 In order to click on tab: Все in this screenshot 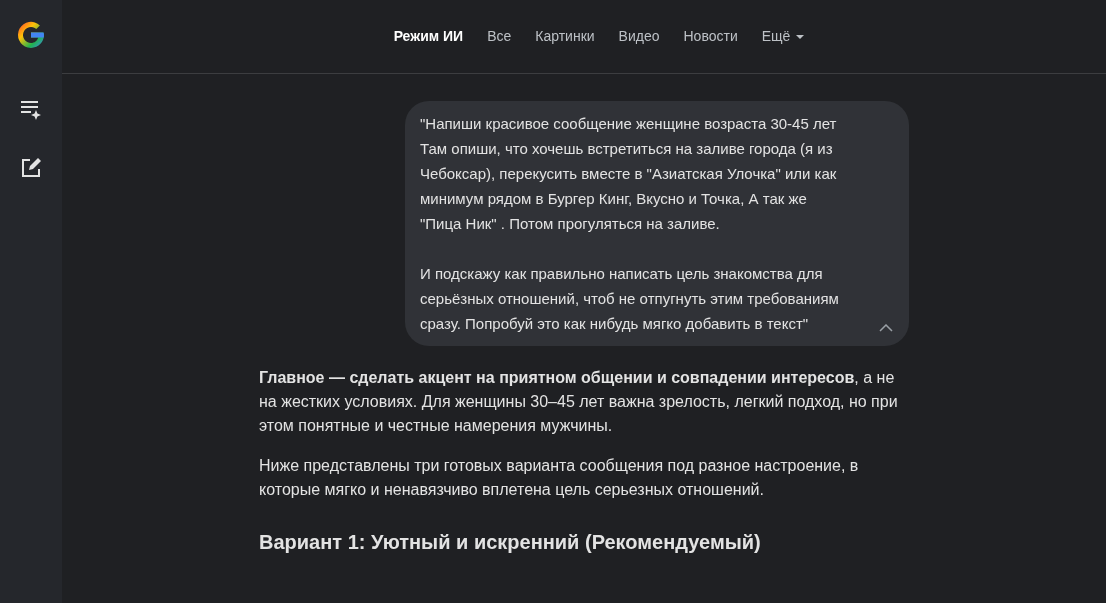, I will do `click(499, 36)`.